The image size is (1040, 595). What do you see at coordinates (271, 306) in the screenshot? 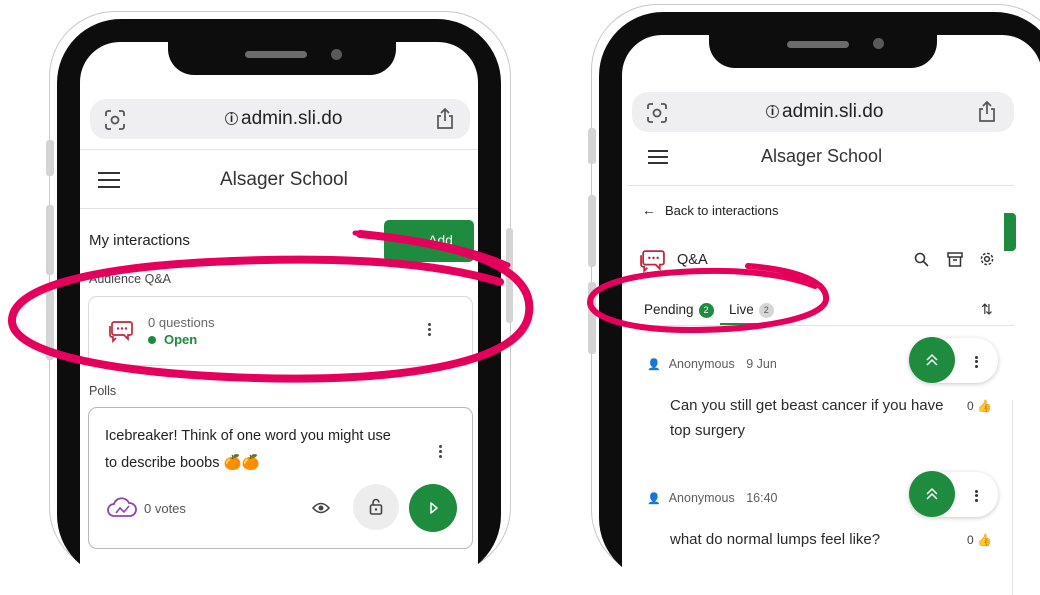
I see `annotation-circle-left` at bounding box center [271, 306].